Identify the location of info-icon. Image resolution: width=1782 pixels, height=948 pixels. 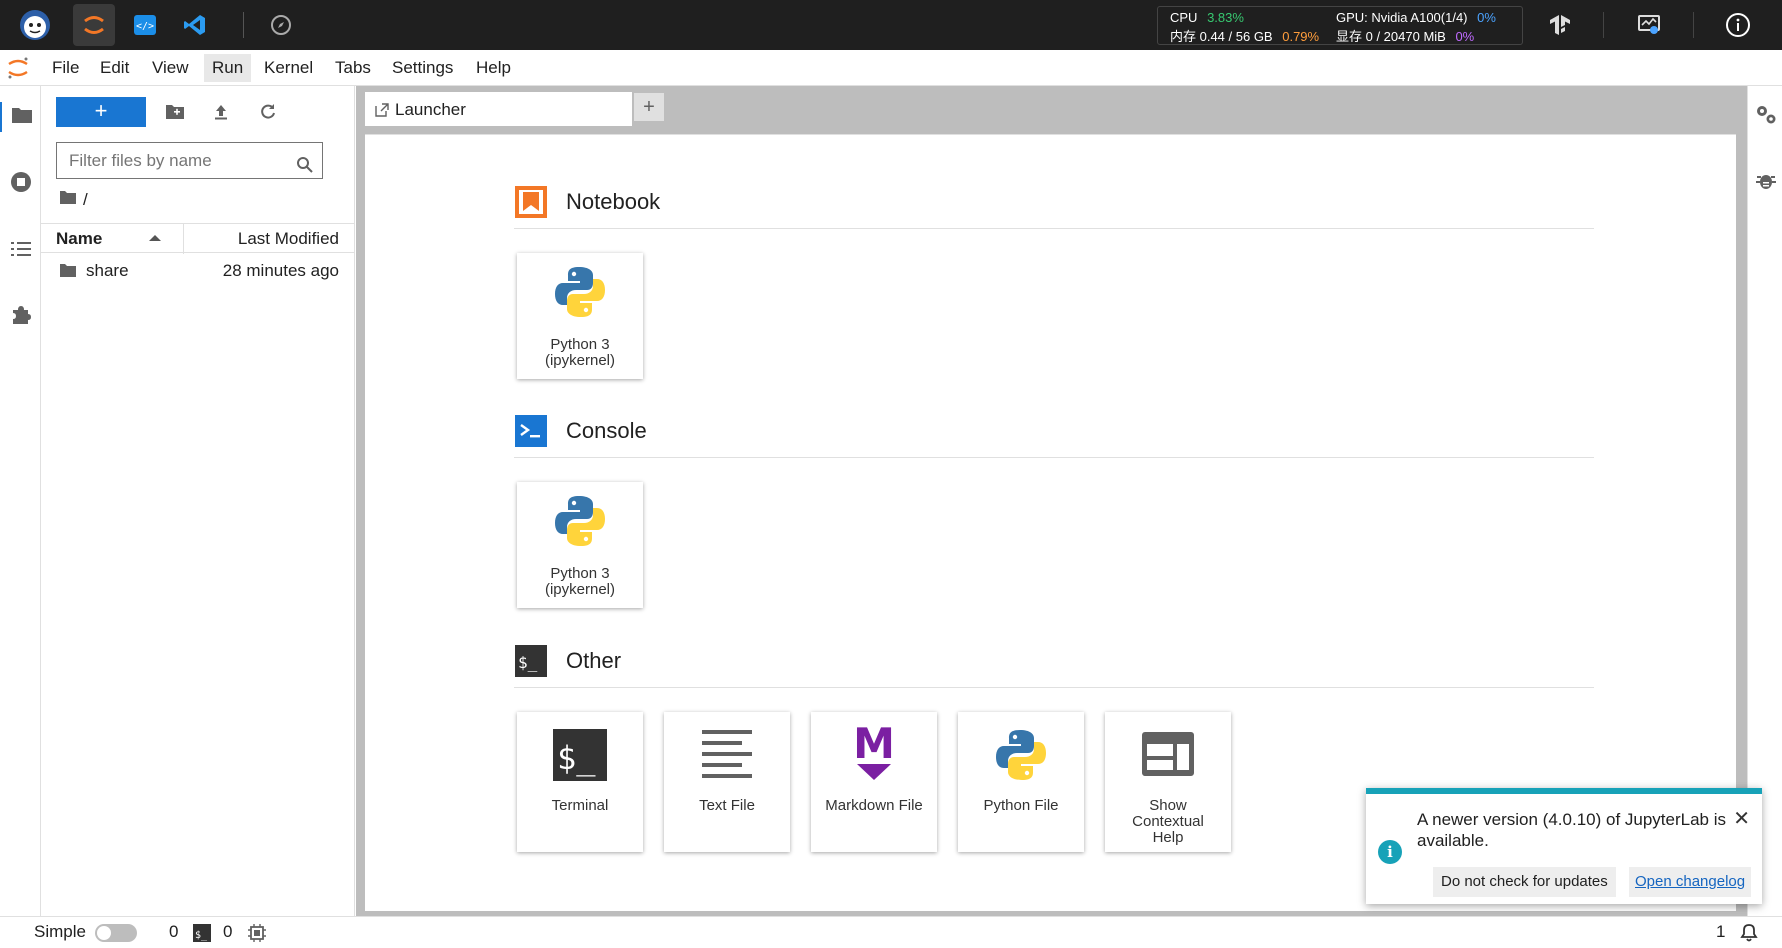
(1738, 25).